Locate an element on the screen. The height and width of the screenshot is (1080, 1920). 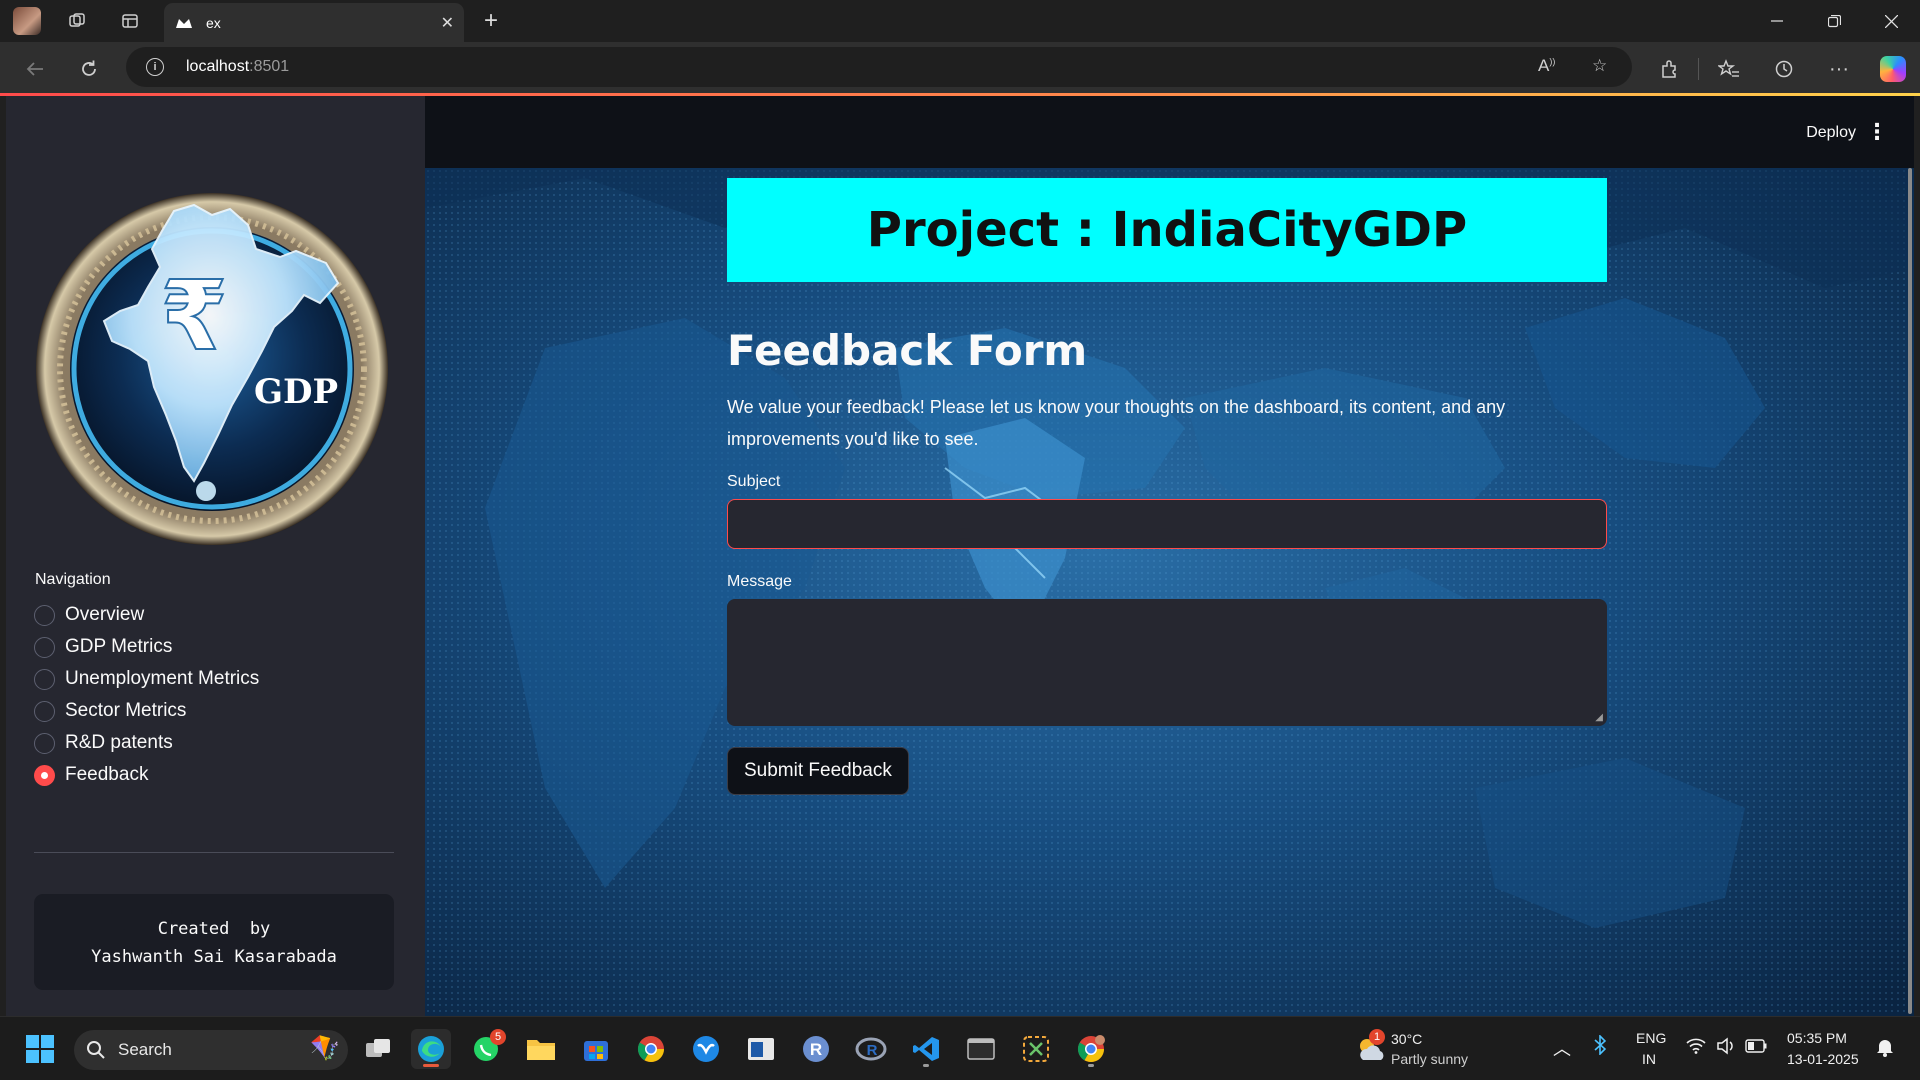
edge-taskbar-icon is located at coordinates (431, 1049).